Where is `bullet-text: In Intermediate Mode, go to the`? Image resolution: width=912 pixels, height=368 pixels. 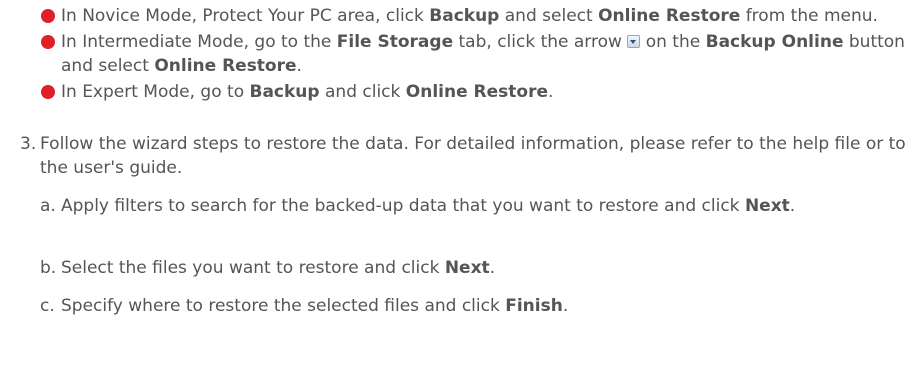
bullet-text: In Intermediate Mode, go to the is located at coordinates (199, 42).